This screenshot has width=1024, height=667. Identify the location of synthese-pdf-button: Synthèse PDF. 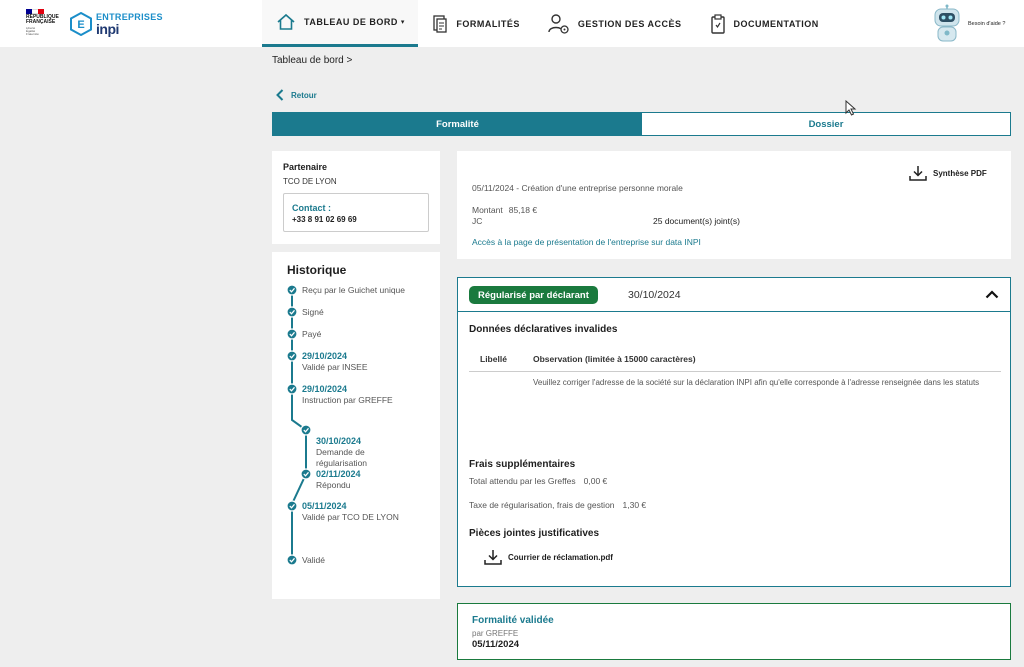
(948, 173).